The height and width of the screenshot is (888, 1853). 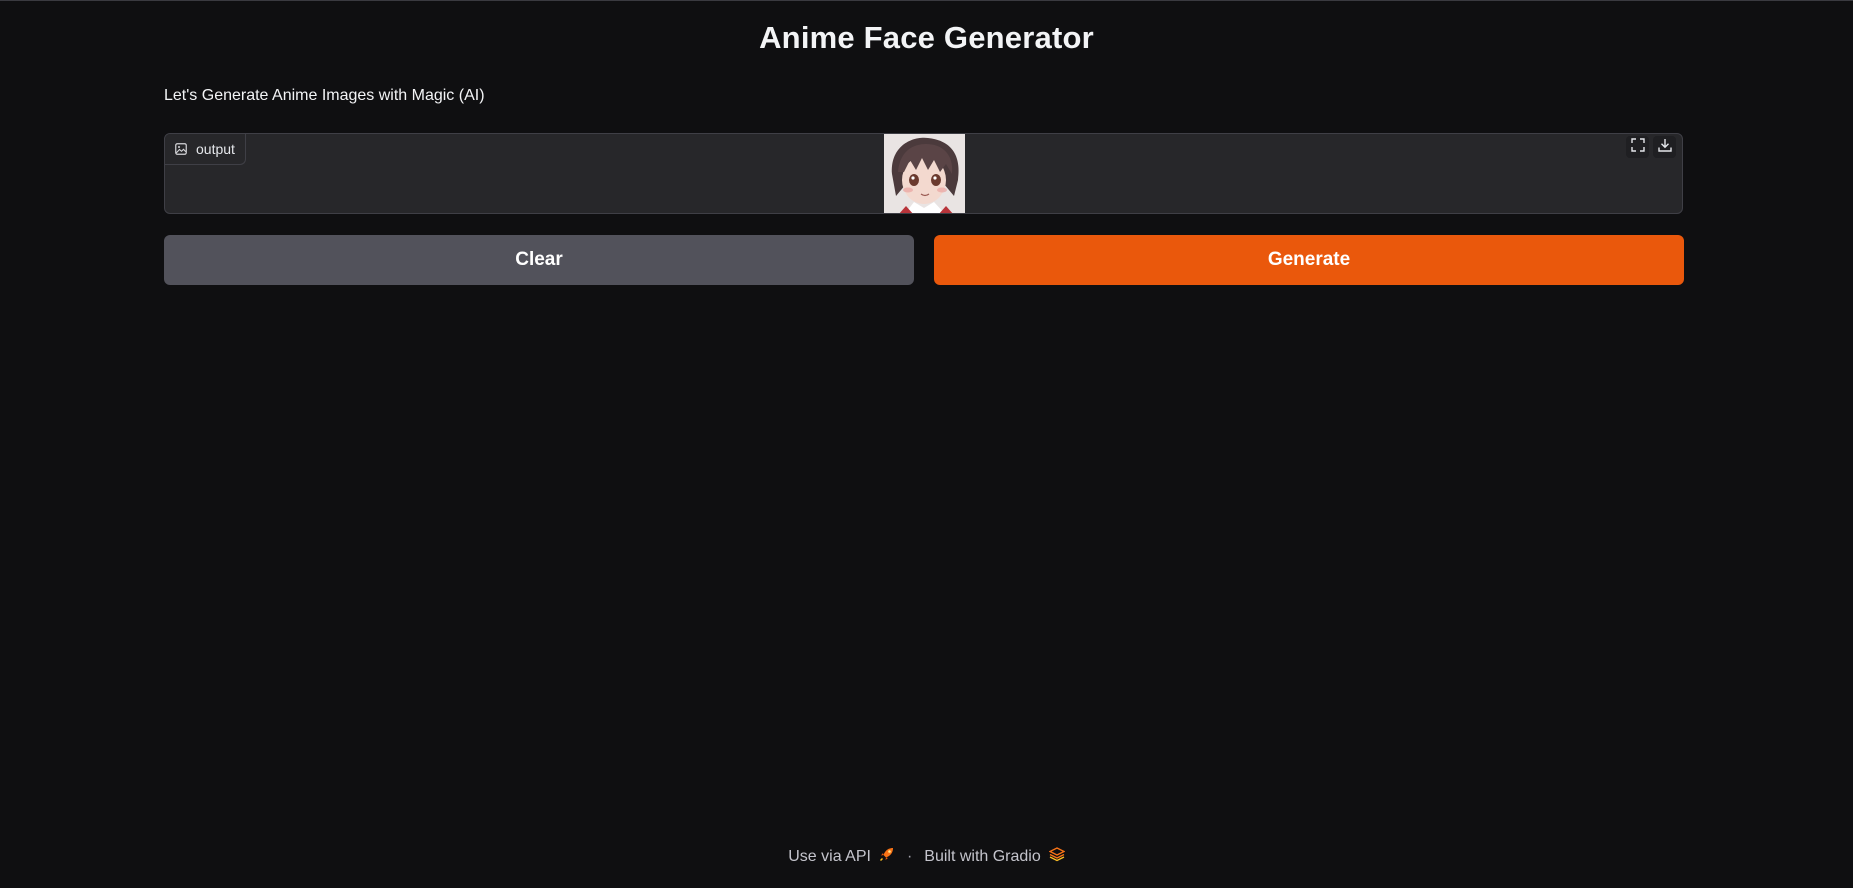 I want to click on download-button, so click(x=1664, y=147).